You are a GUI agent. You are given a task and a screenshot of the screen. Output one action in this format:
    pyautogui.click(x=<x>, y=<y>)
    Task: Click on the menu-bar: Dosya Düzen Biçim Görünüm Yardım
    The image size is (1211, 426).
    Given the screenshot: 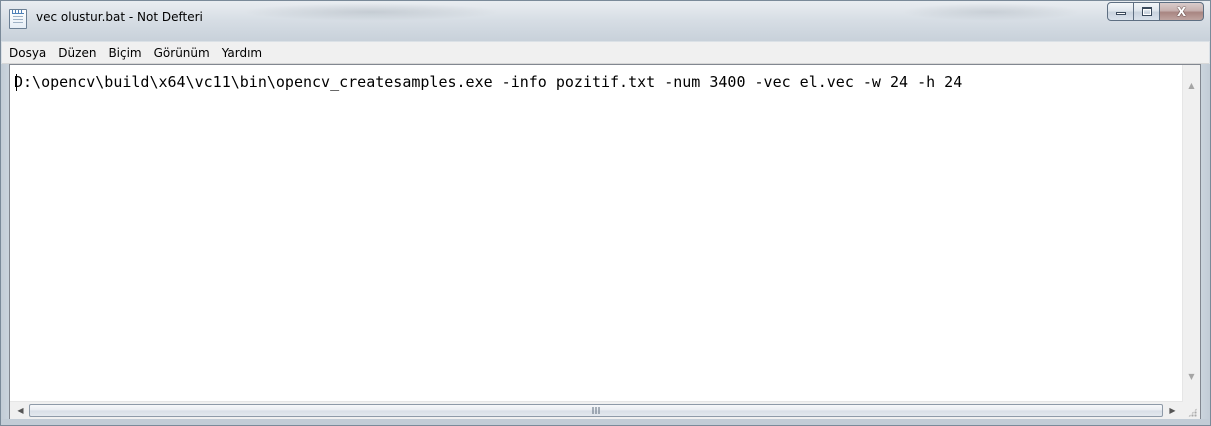 What is the action you would take?
    pyautogui.click(x=605, y=53)
    